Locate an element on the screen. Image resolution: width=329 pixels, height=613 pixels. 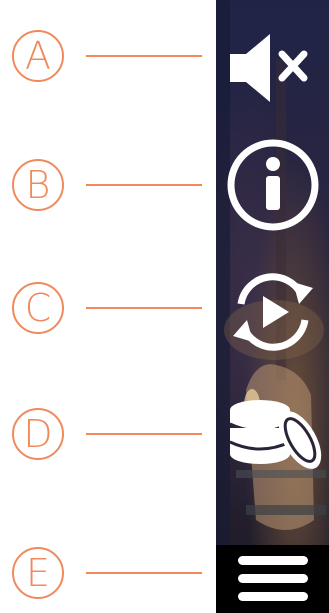
callout-a: A is located at coordinates (105, 56).